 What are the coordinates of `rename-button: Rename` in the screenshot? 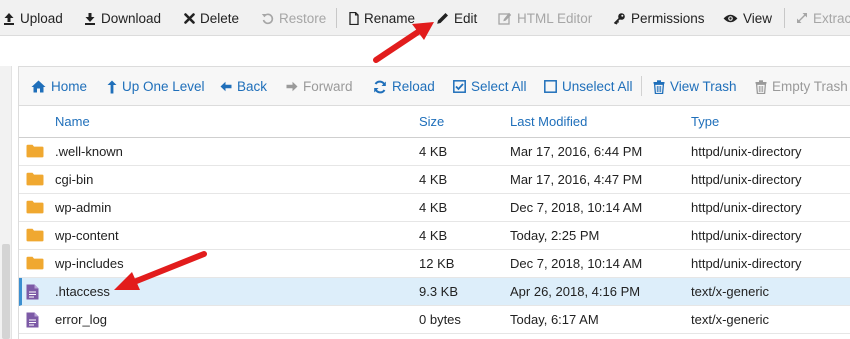 It's located at (382, 18).